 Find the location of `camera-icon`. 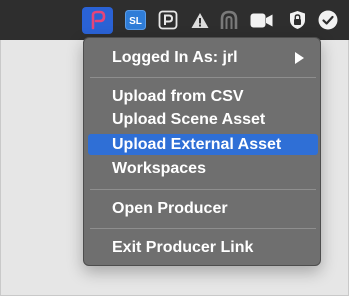

camera-icon is located at coordinates (261, 20).